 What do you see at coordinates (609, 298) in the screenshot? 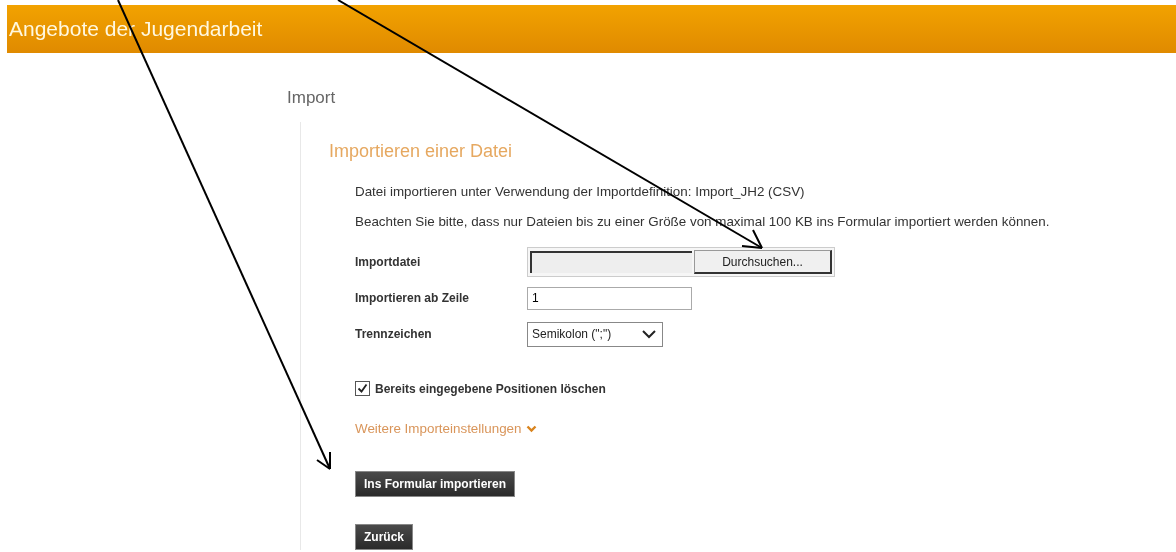
I see `input-field: 1` at bounding box center [609, 298].